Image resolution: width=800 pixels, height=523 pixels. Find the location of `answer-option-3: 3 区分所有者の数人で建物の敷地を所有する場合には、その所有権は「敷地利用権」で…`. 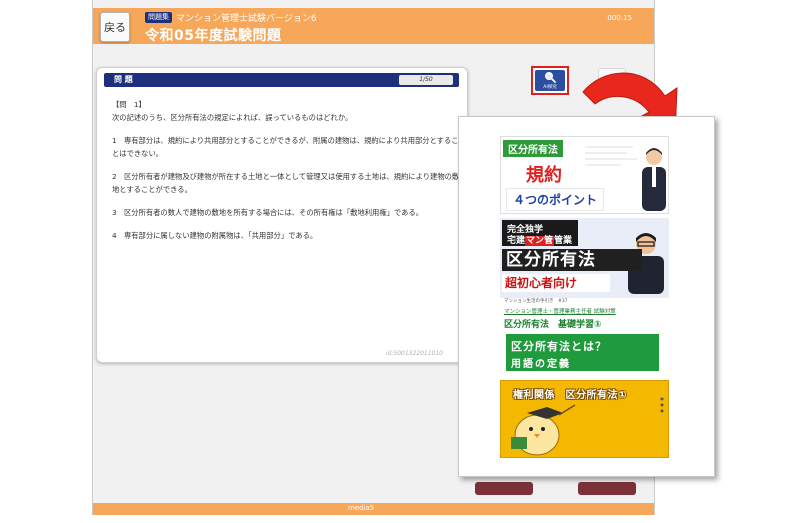

answer-option-3: 3 区分所有者の数人で建物の敷地を所有する場合には、その所有権は「敷地利用権」で… is located at coordinates (288, 212).